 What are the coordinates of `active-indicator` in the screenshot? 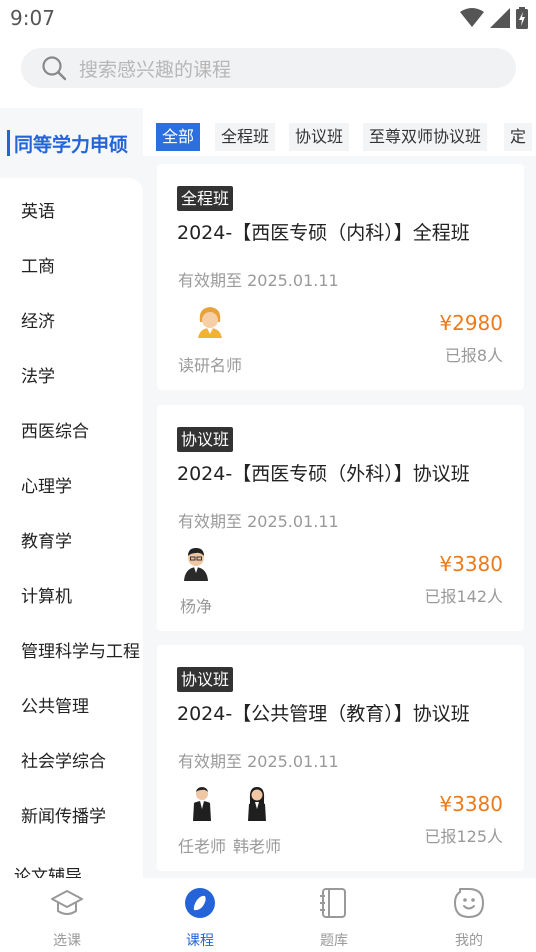 It's located at (8, 143).